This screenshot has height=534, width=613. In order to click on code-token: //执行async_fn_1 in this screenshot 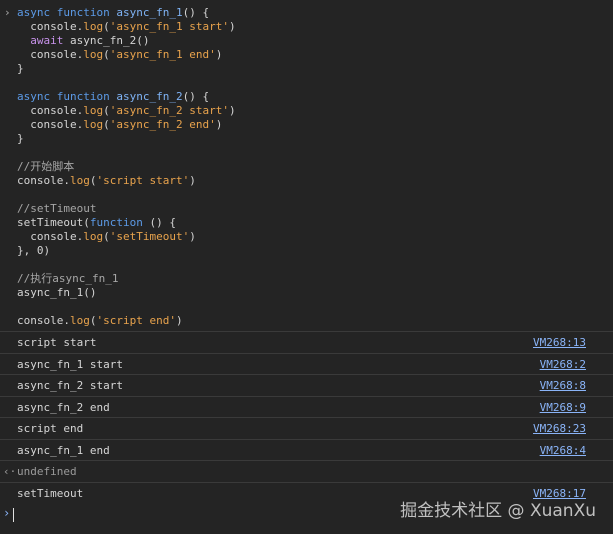, I will do `click(68, 278)`.